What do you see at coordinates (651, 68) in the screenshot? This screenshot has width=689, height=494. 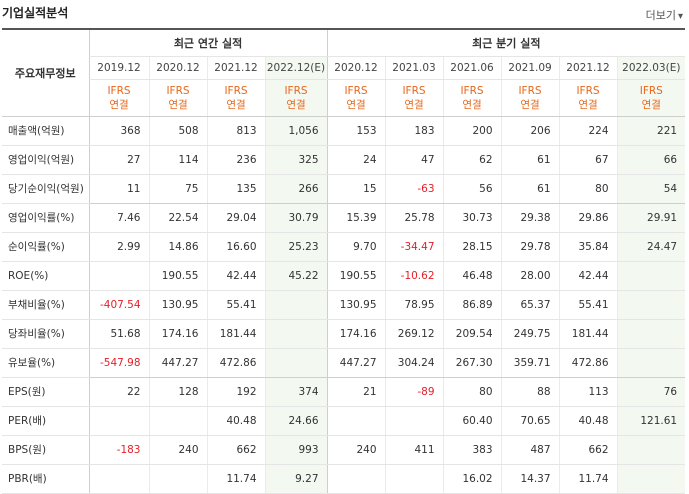 I see `period-header: 2022.03(E)` at bounding box center [651, 68].